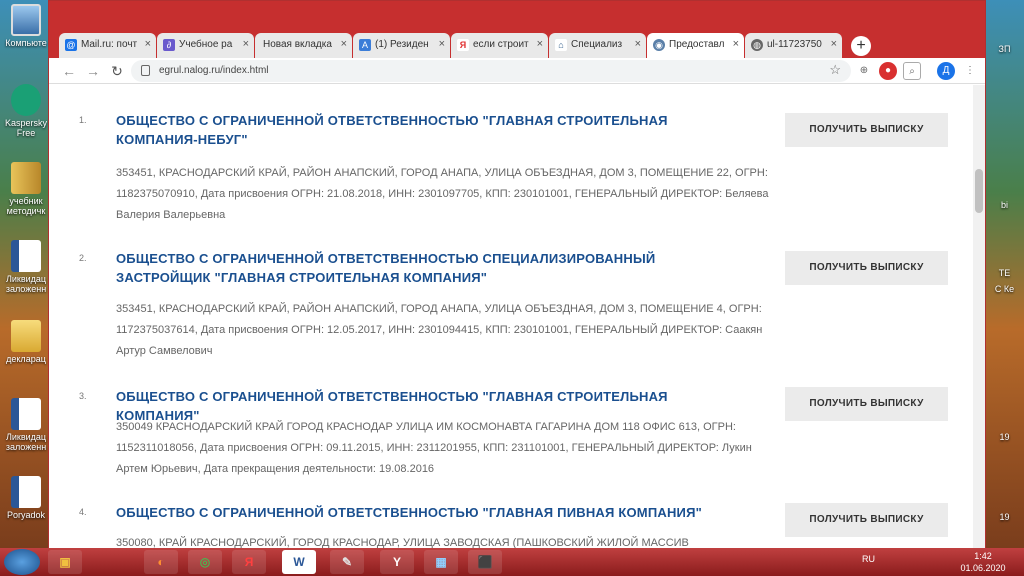 The width and height of the screenshot is (1024, 576). What do you see at coordinates (1004, 289) in the screenshot?
I see `desktop-right-label: С Ке` at bounding box center [1004, 289].